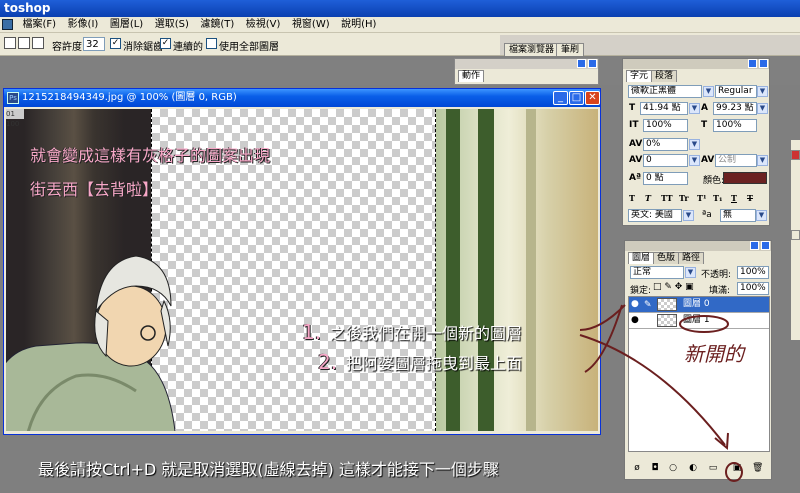 The height and width of the screenshot is (493, 800). I want to click on sample-all-checkbox, so click(211, 43).